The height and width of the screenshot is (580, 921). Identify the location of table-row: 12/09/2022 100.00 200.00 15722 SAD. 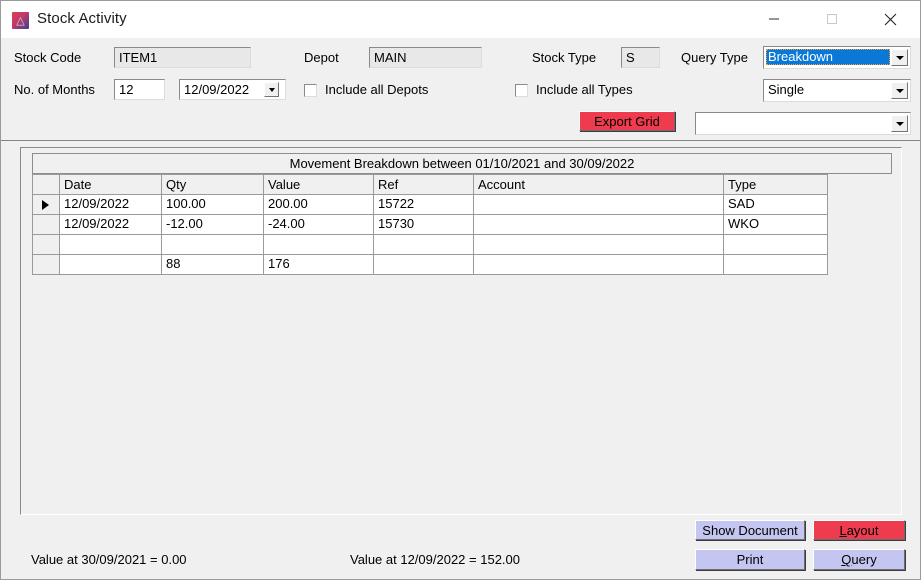
(430, 205).